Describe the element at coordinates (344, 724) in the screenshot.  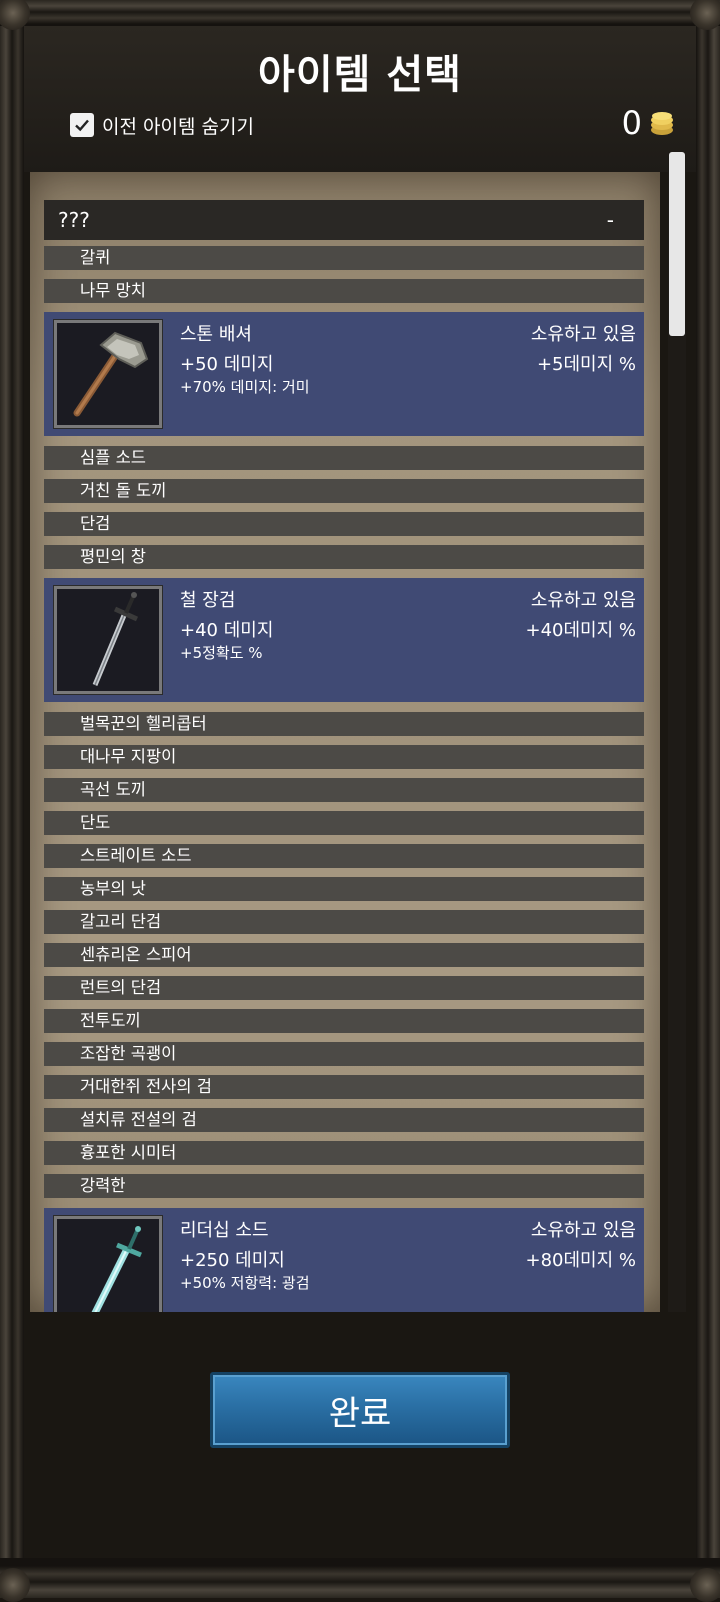
I see `list-item: 벌목꾼의 헬리콥터` at that location.